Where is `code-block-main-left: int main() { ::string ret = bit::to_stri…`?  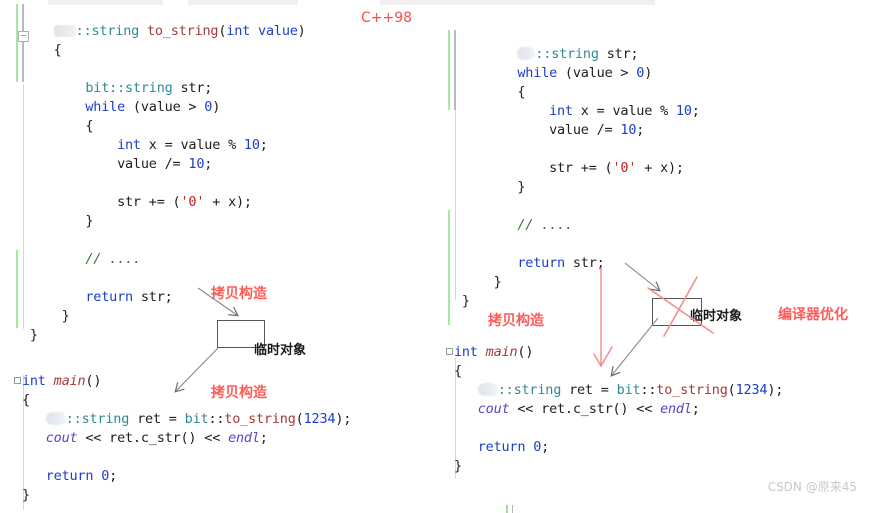
code-block-main-left: int main() { ::string ret = bit::to_stri… is located at coordinates (182, 438).